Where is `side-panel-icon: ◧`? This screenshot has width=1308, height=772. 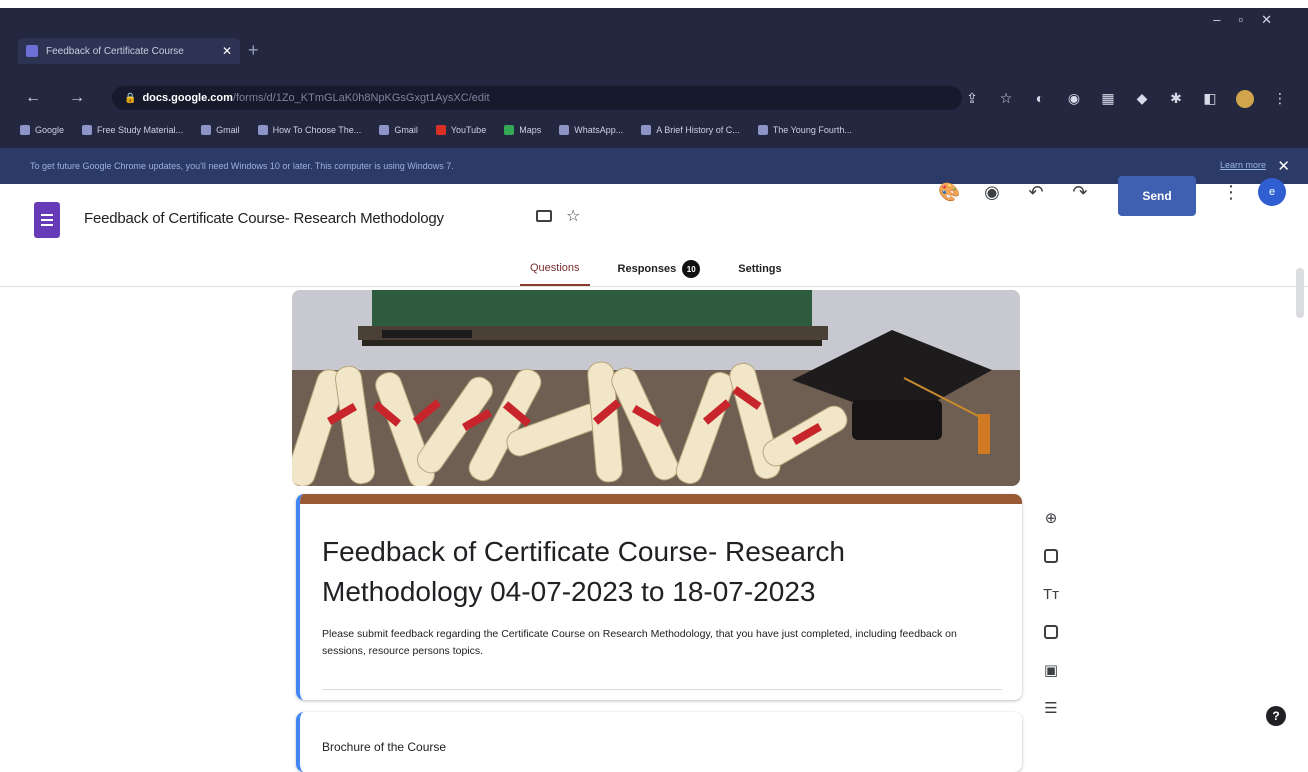
side-panel-icon: ◧ is located at coordinates (1210, 99).